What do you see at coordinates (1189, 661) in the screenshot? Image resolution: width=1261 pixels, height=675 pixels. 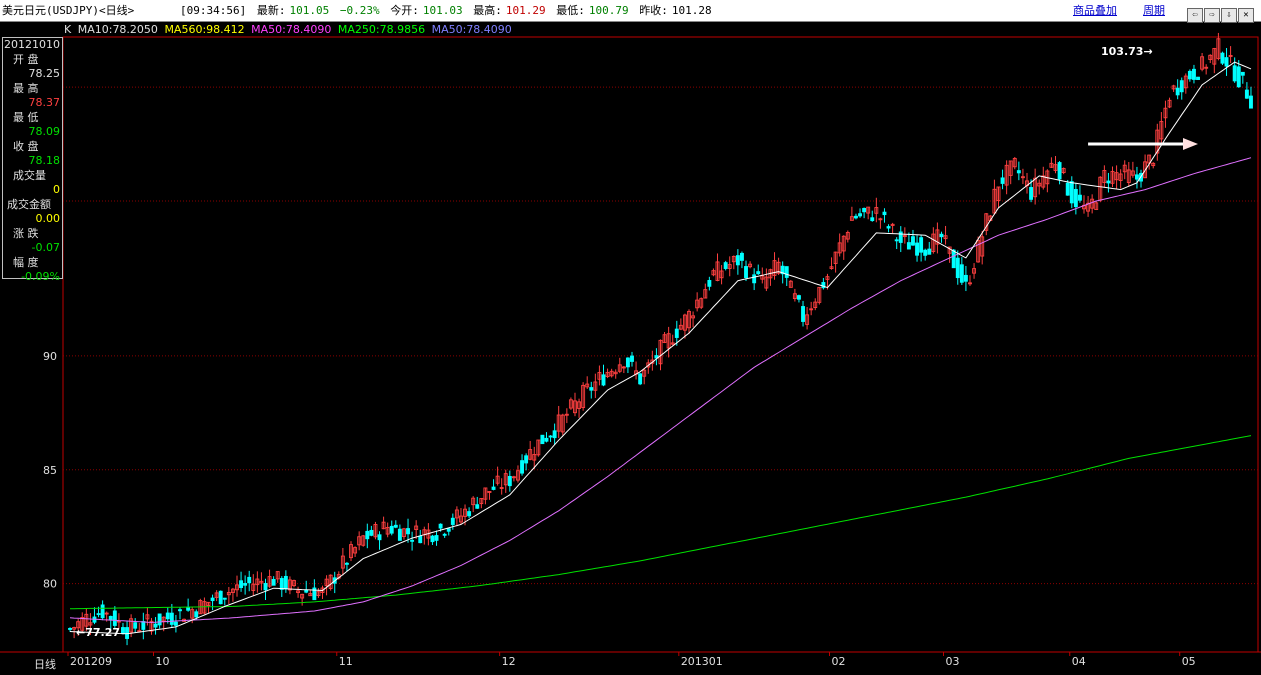 I see `x-tick-label: 05` at bounding box center [1189, 661].